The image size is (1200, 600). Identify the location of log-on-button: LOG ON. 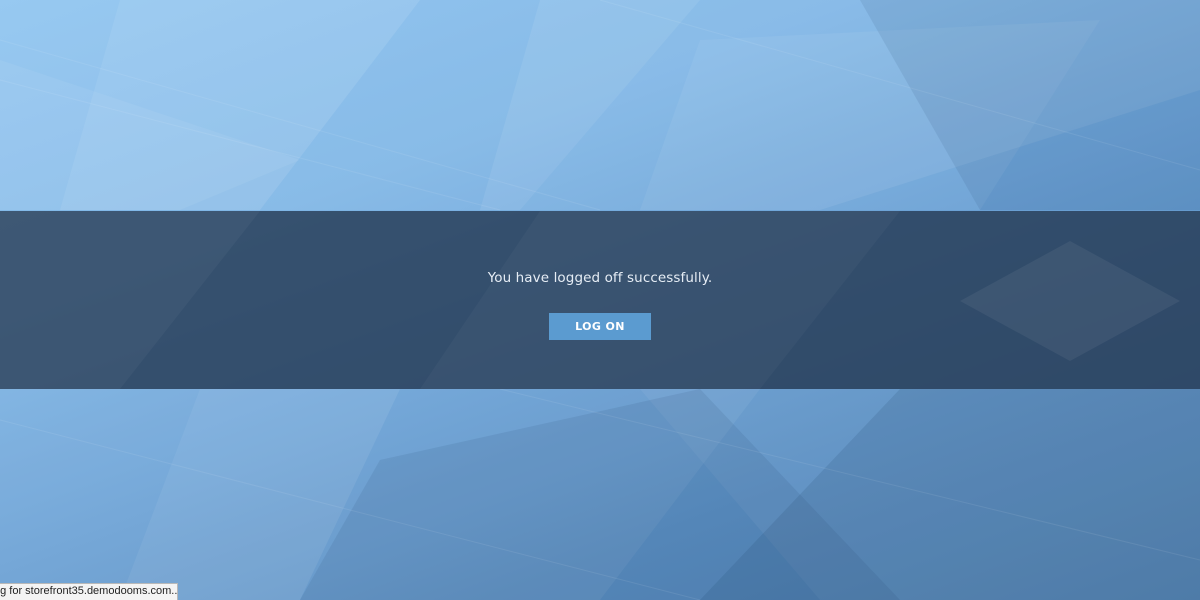
(600, 326).